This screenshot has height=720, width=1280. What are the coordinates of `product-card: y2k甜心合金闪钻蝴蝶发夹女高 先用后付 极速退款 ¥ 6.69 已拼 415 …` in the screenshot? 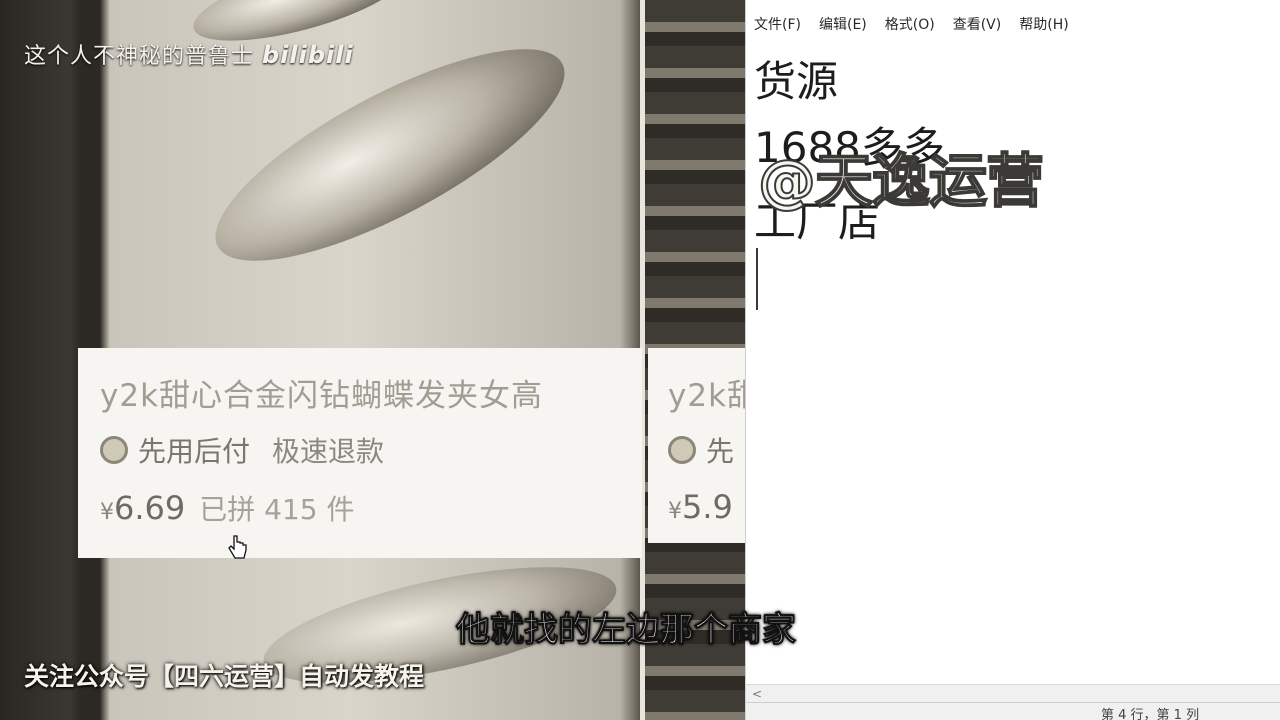 It's located at (360, 453).